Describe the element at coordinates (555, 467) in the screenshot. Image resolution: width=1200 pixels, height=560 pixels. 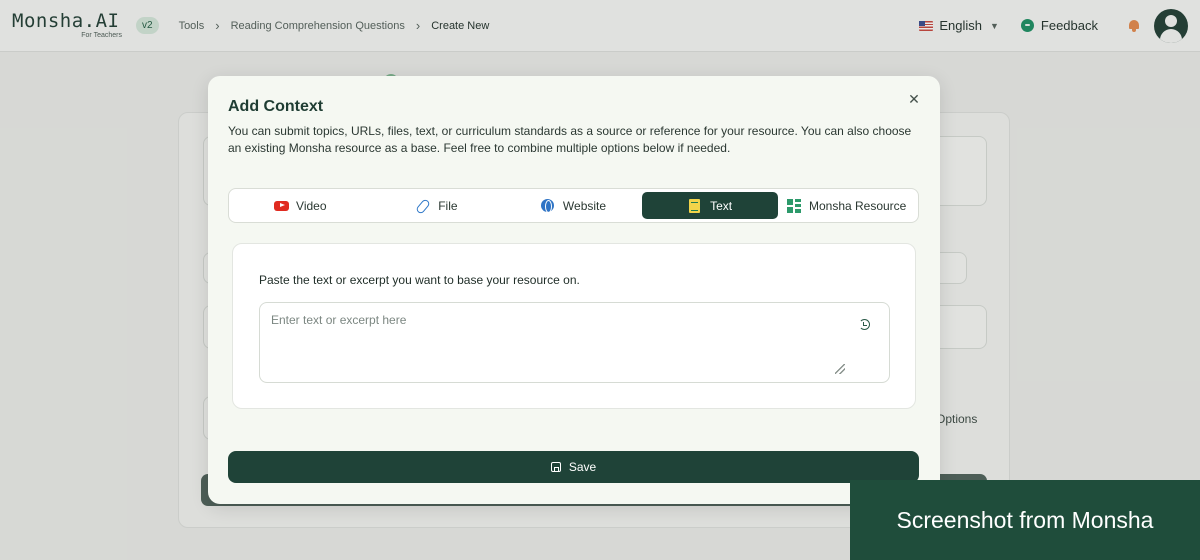
I see `save-icon` at that location.